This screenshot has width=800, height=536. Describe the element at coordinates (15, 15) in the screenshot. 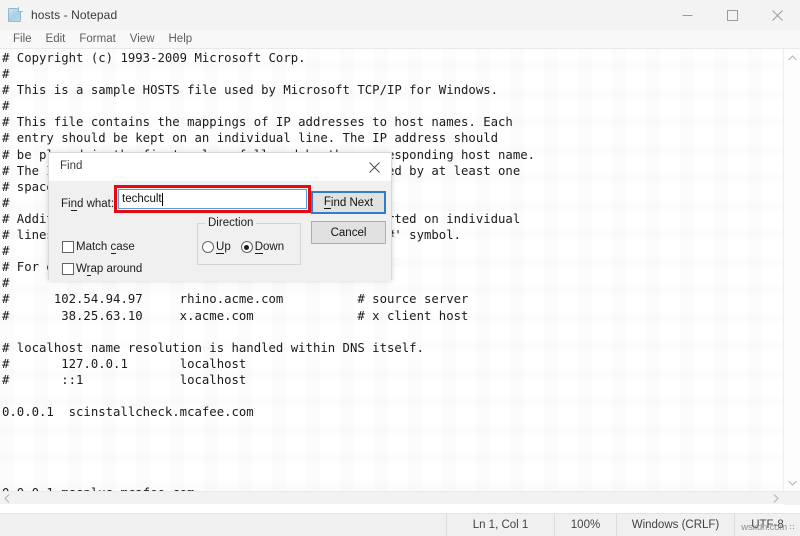

I see `notepad-icon` at that location.